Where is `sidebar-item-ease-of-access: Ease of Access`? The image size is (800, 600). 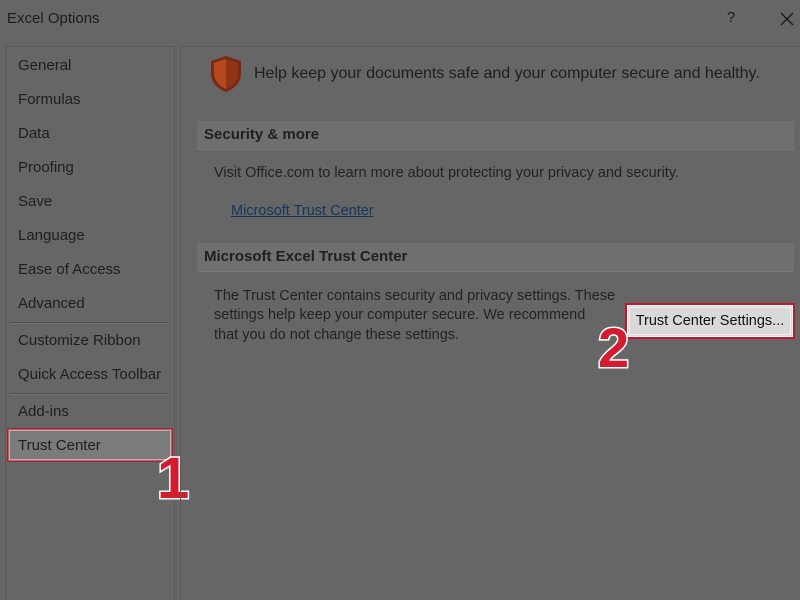
sidebar-item-ease-of-access: Ease of Access is located at coordinates (89, 270).